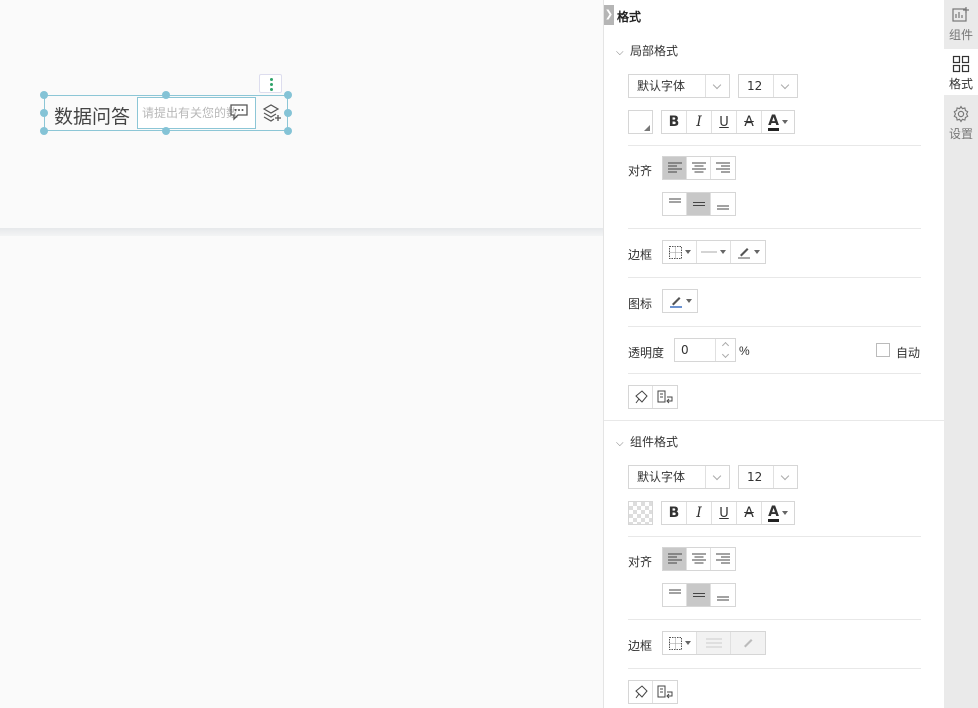 The width and height of the screenshot is (978, 708). Describe the element at coordinates (674, 200) in the screenshot. I see `align-top-icon` at that location.